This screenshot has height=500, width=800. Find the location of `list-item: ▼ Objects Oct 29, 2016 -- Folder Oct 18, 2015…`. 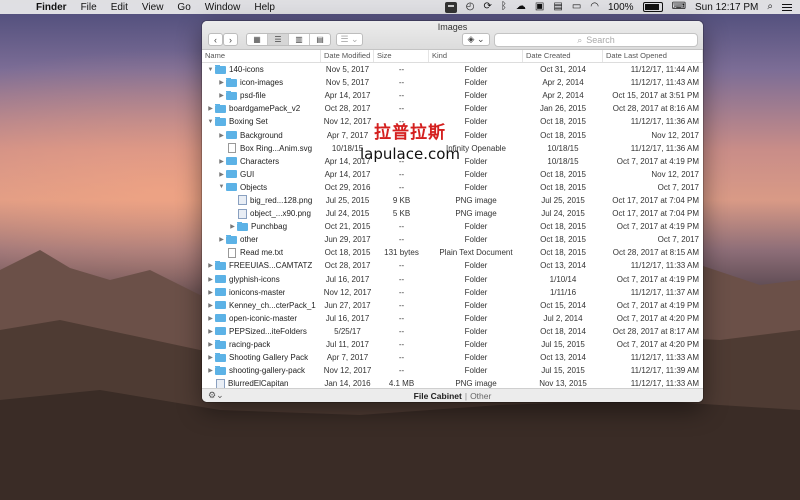

list-item: ▼ Objects Oct 29, 2016 -- Folder Oct 18, 2015… is located at coordinates (452, 187).